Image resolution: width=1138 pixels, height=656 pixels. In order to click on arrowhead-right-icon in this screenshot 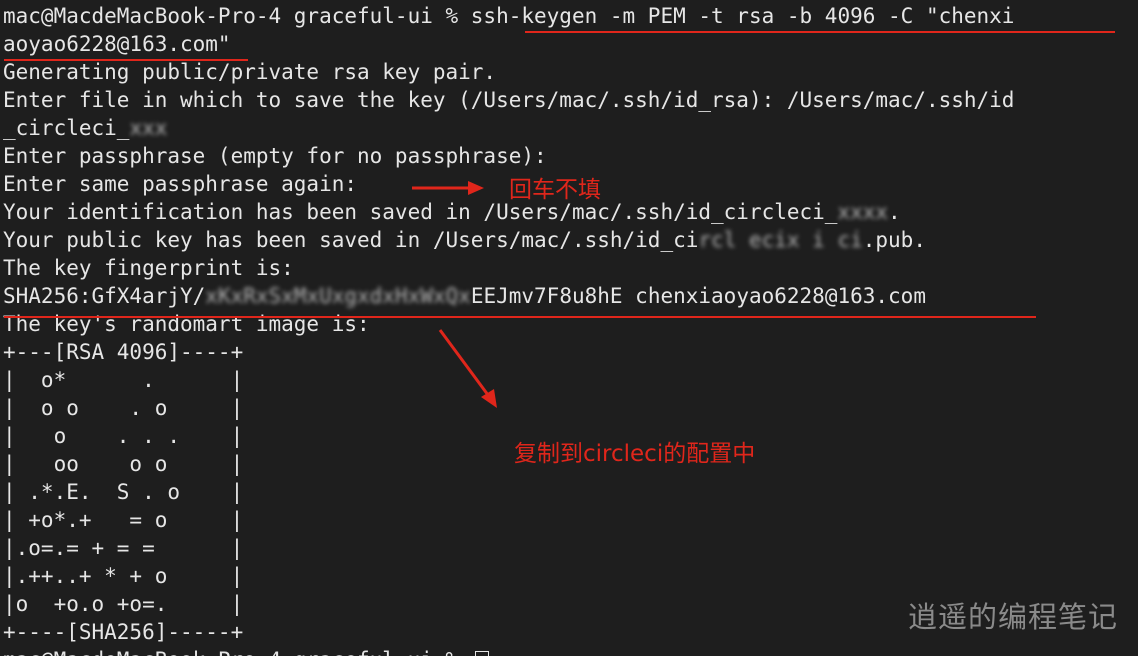, I will do `click(476, 188)`.